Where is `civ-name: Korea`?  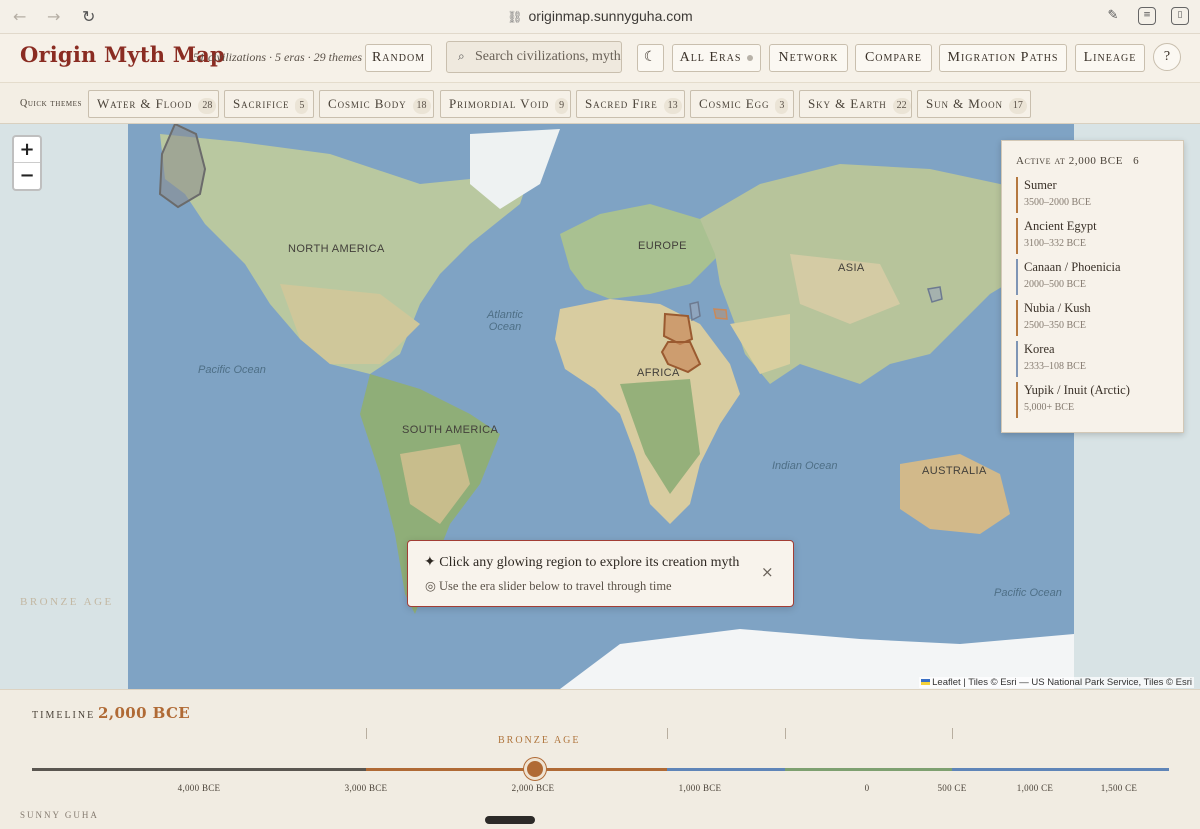
civ-name: Korea is located at coordinates (1039, 349).